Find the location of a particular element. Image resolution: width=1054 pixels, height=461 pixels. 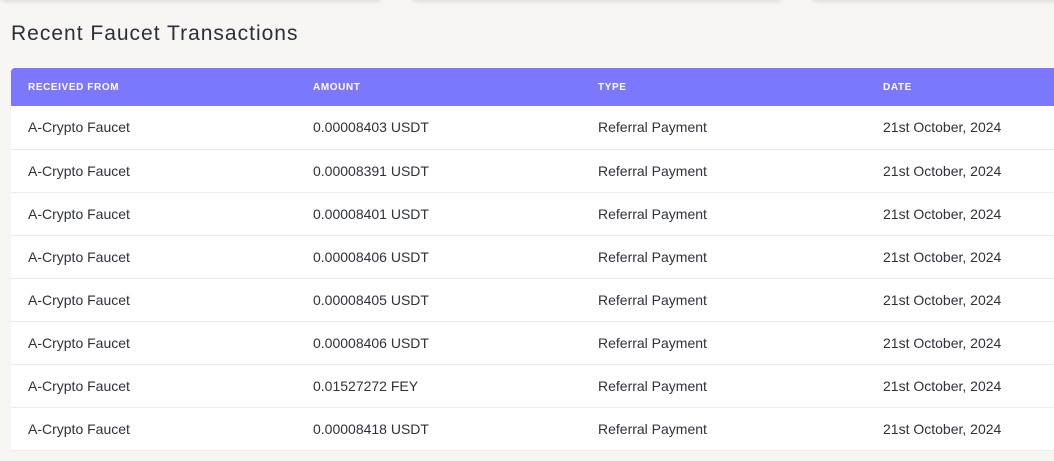

cell-amount: 0.00008391 USDT is located at coordinates (371, 170).